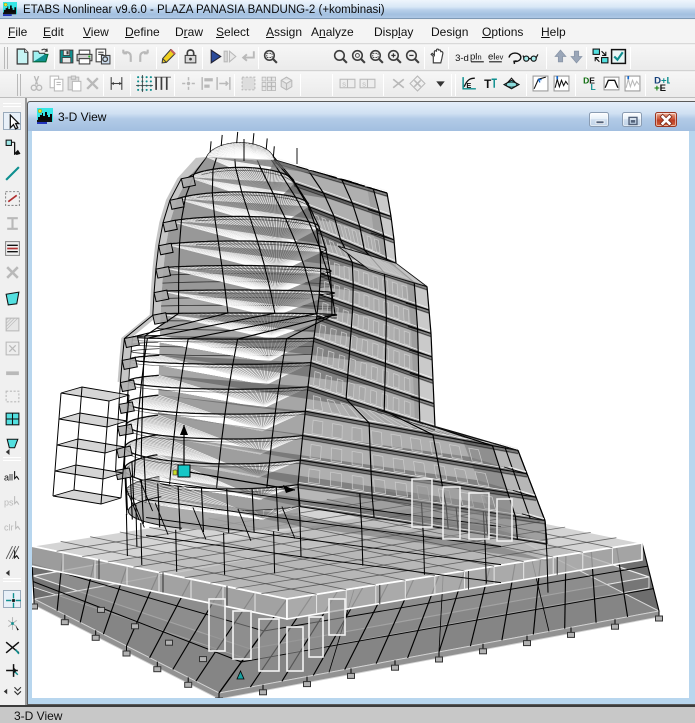  Describe the element at coordinates (462, 58) in the screenshot. I see `svg-text: 3-d` at that location.